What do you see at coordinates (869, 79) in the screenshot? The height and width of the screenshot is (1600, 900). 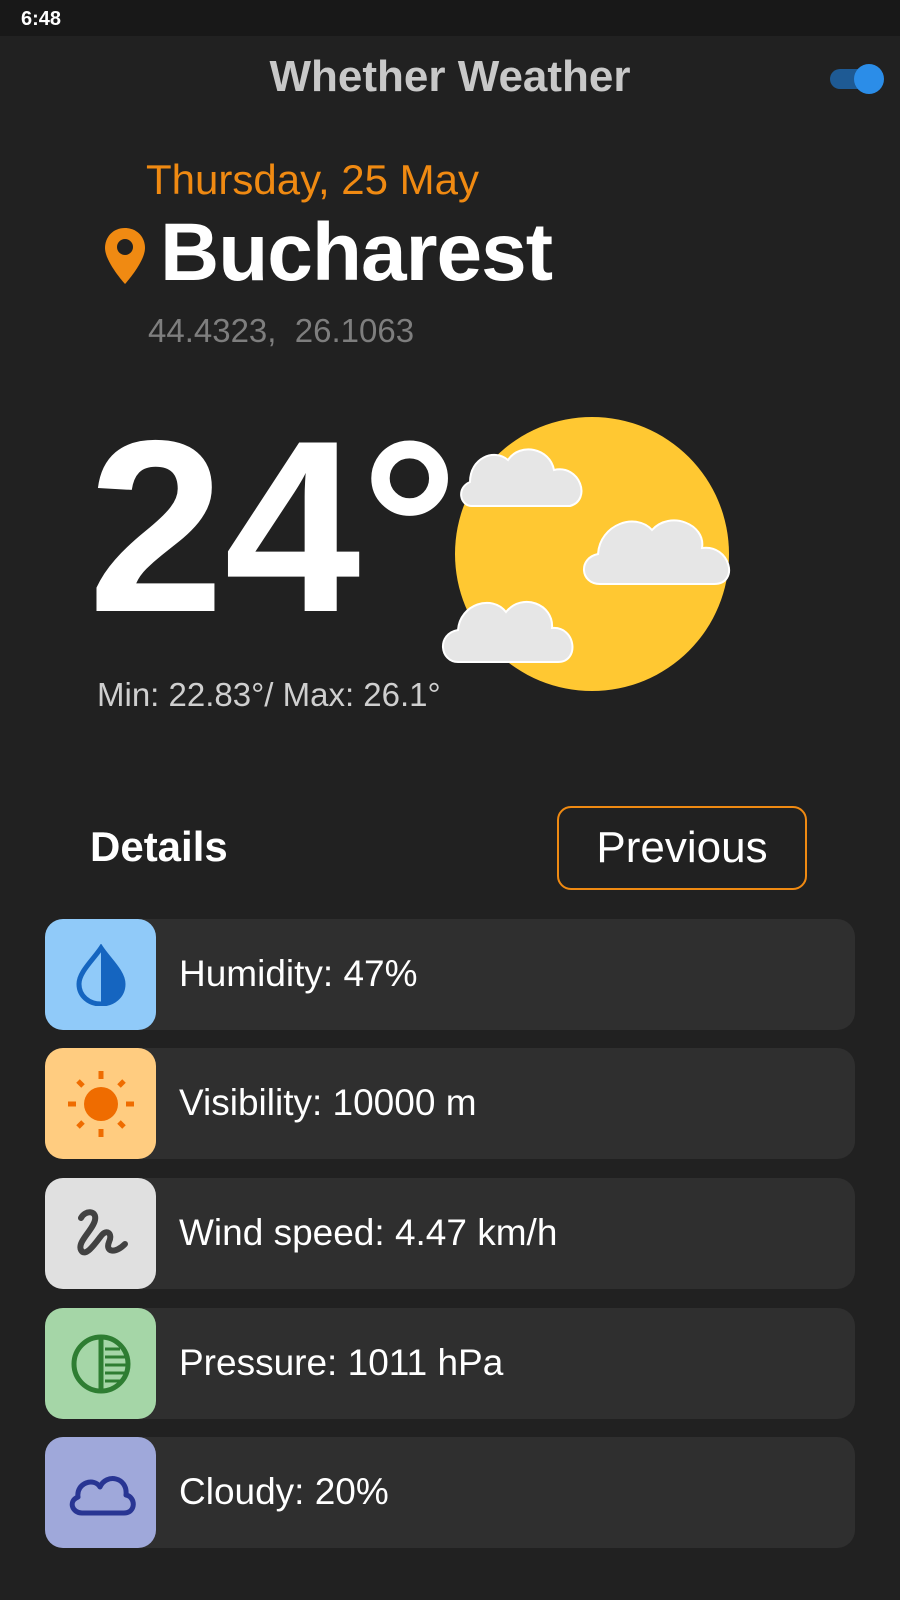 I see `toggle-knob` at bounding box center [869, 79].